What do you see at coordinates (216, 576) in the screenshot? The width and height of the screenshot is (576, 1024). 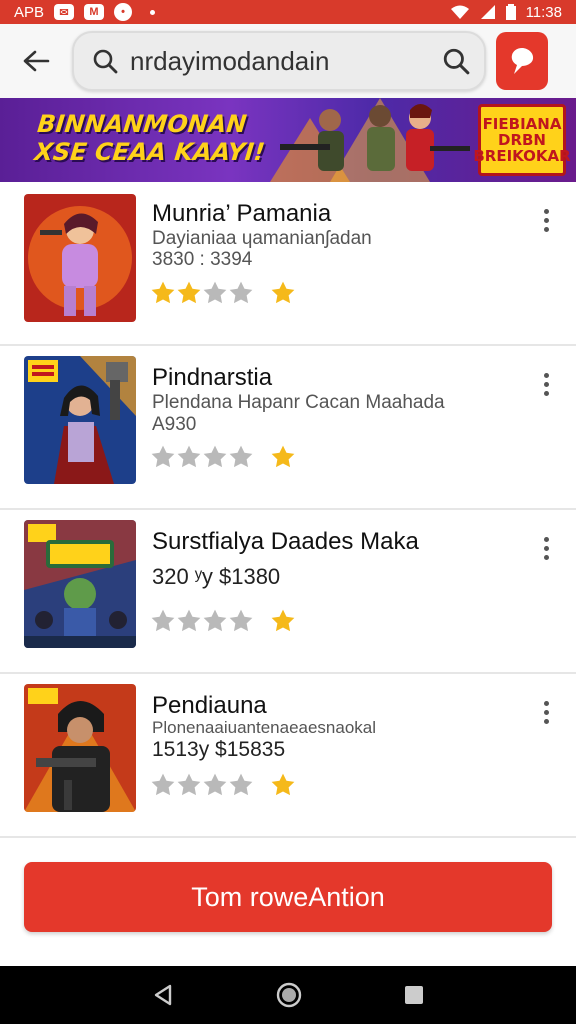 I see `item-meta: 320 ʸy $1380` at bounding box center [216, 576].